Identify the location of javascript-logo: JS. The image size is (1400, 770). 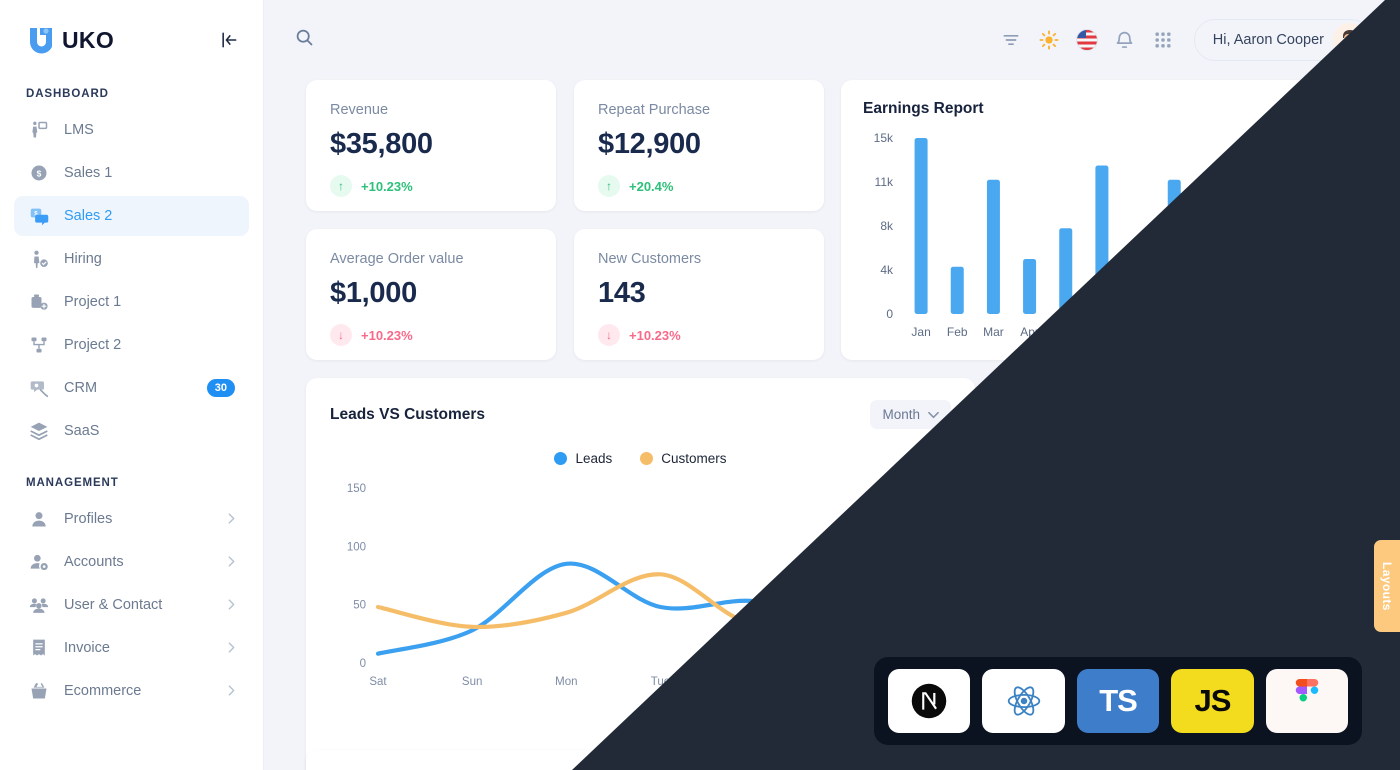
(1212, 701).